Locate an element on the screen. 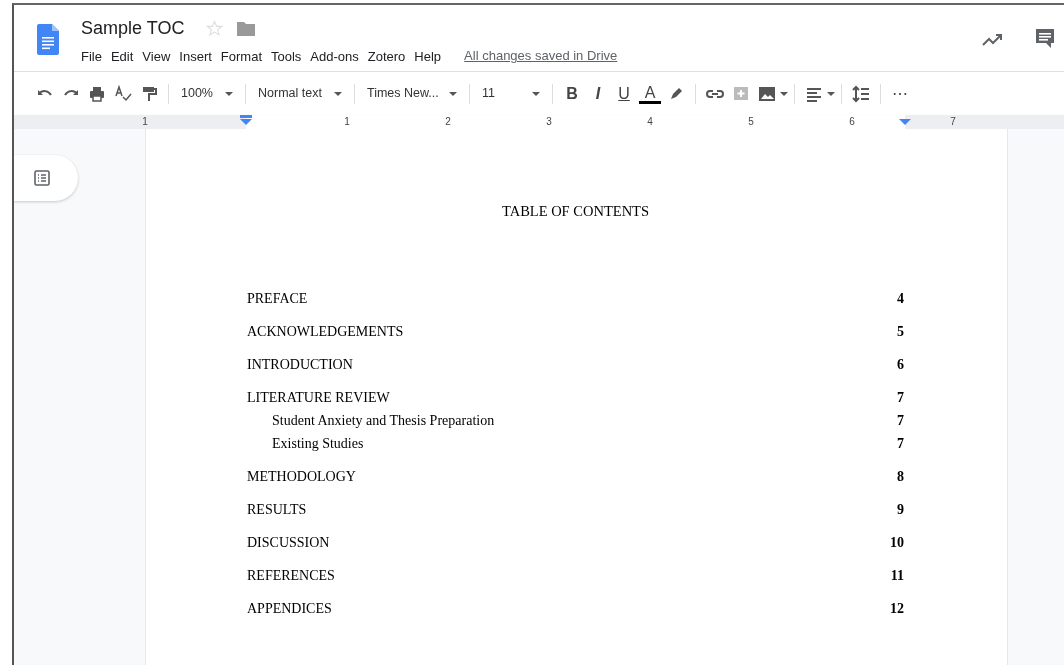 This screenshot has height=665, width=1064. save-status-link: All changes saved in Drive is located at coordinates (541, 56).